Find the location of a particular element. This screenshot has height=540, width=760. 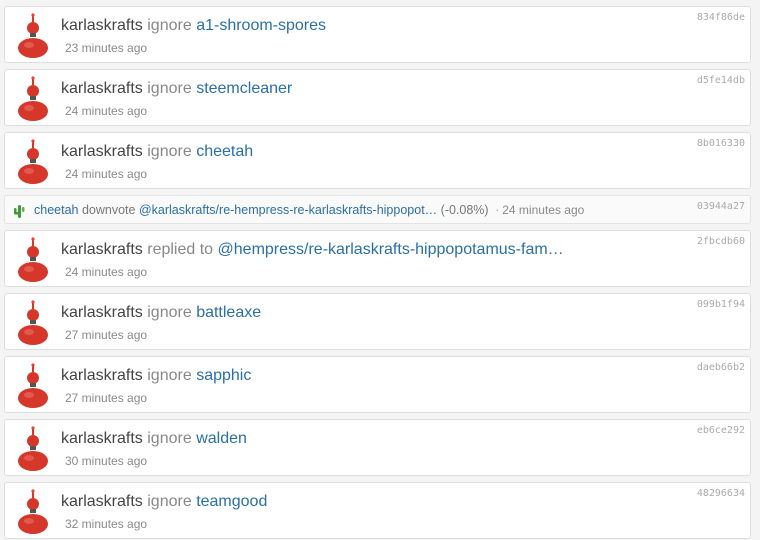

vote-percent: (-0.08%) is located at coordinates (464, 210).